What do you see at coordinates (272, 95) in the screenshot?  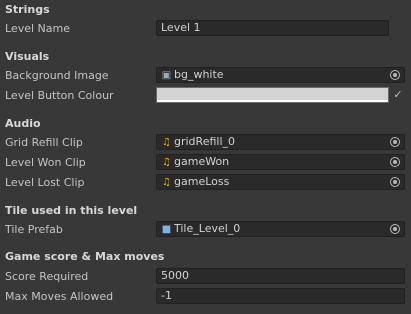 I see `level-button-colour-swatch` at bounding box center [272, 95].